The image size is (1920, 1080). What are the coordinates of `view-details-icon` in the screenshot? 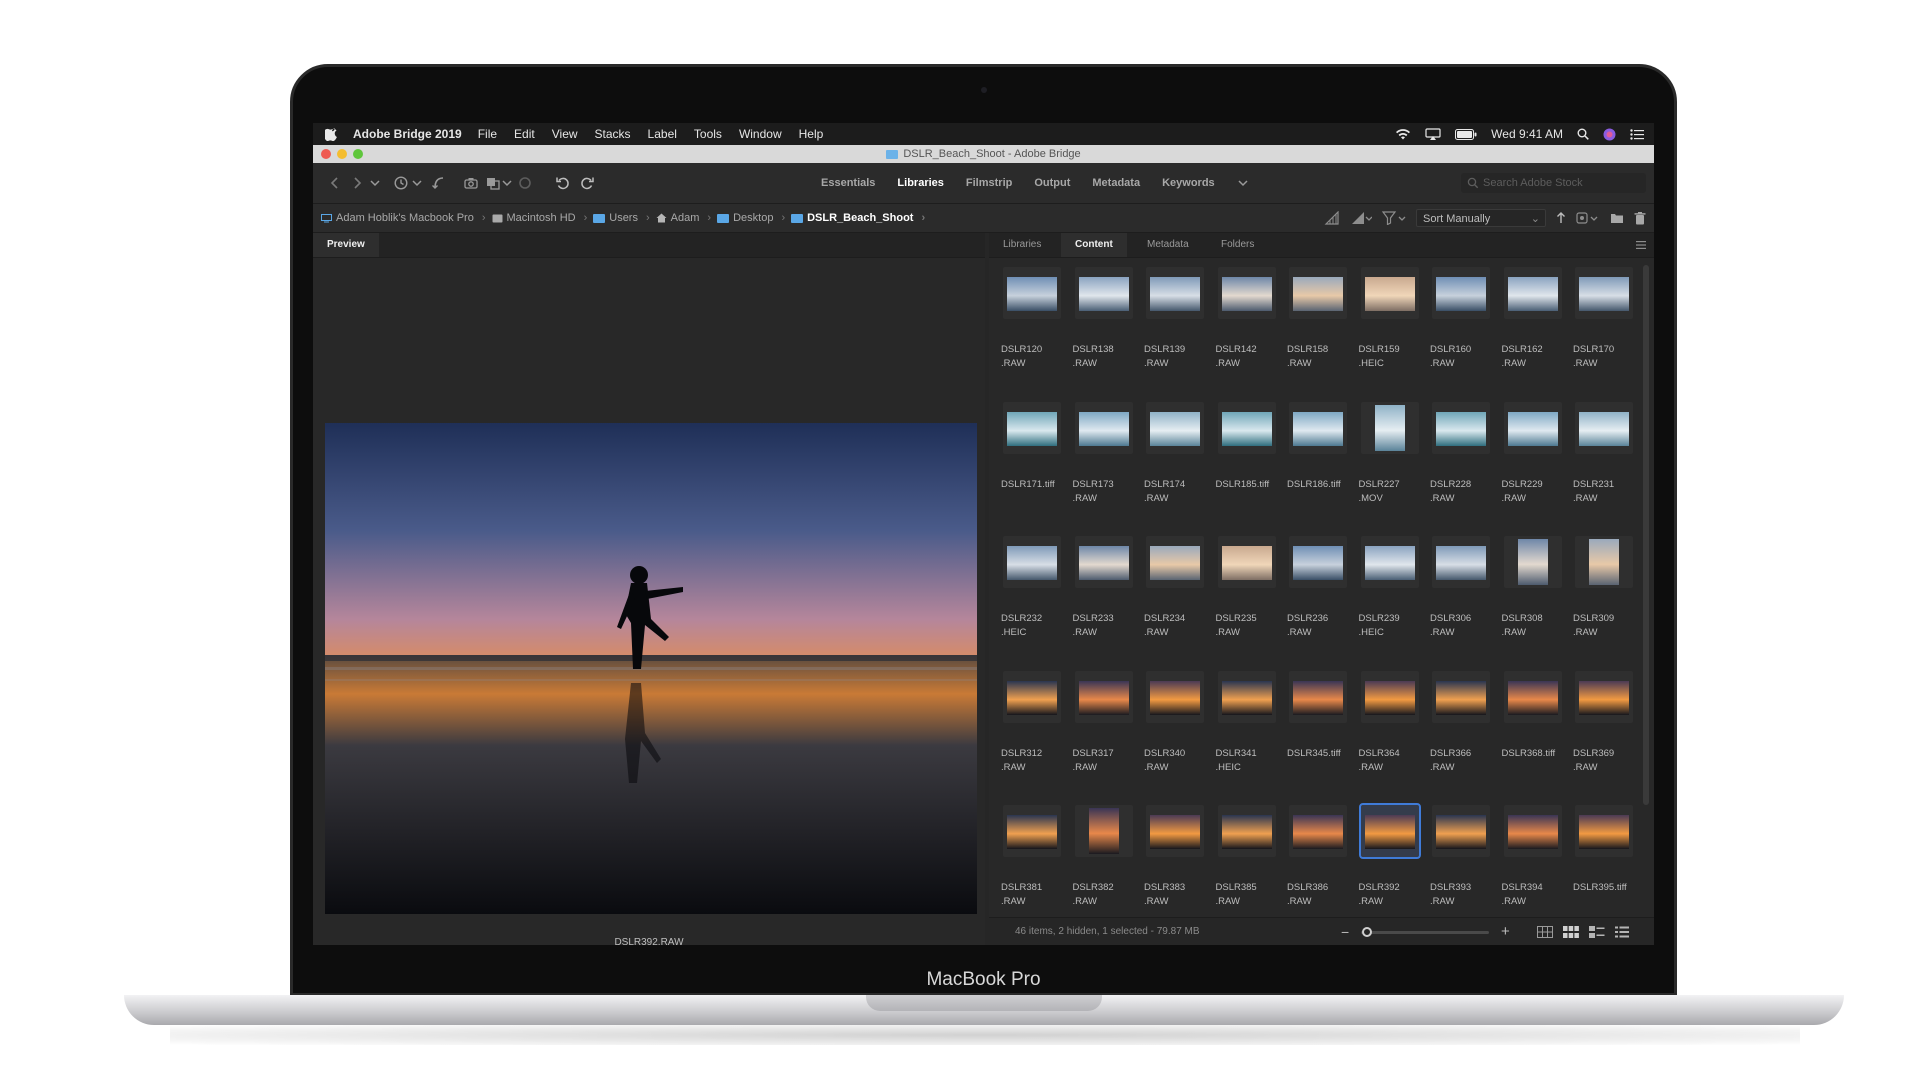 It's located at (1597, 932).